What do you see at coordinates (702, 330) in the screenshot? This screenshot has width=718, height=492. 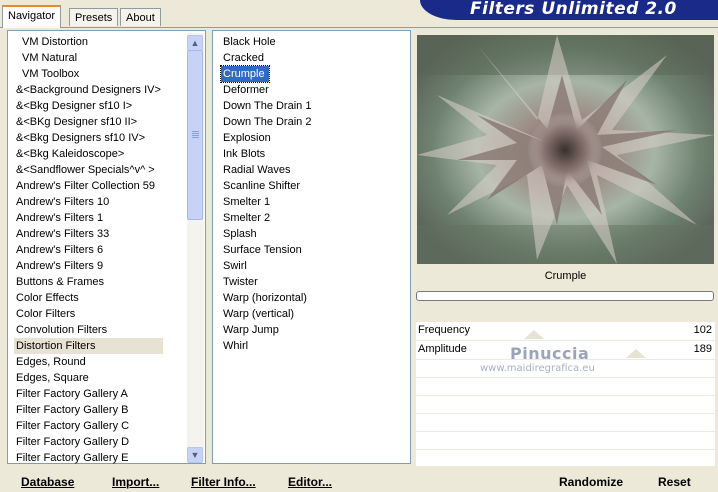 I see `slider-value: 102` at bounding box center [702, 330].